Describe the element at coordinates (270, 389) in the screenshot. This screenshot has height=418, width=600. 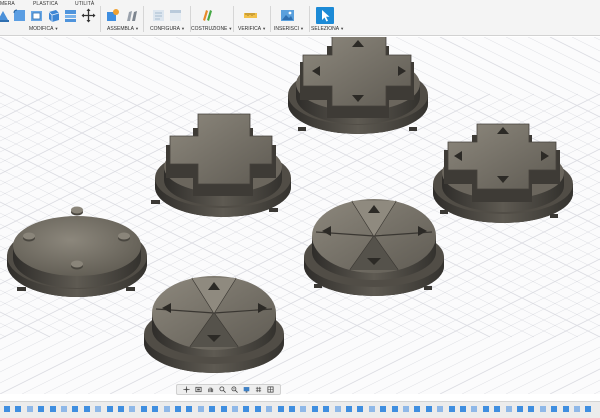
I see `viewports-icon` at that location.